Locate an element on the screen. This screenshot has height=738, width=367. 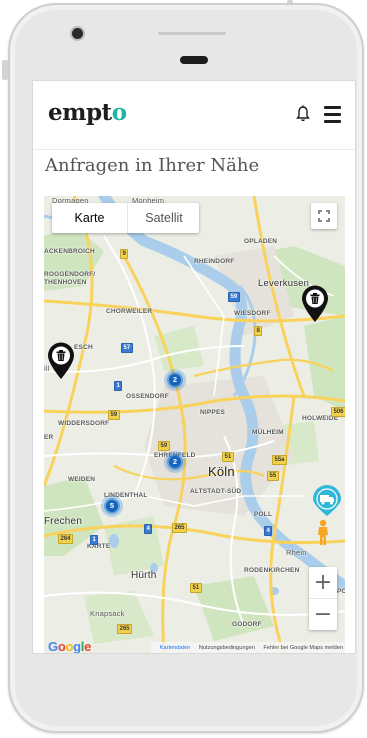
fullscreen-icon is located at coordinates (324, 216).